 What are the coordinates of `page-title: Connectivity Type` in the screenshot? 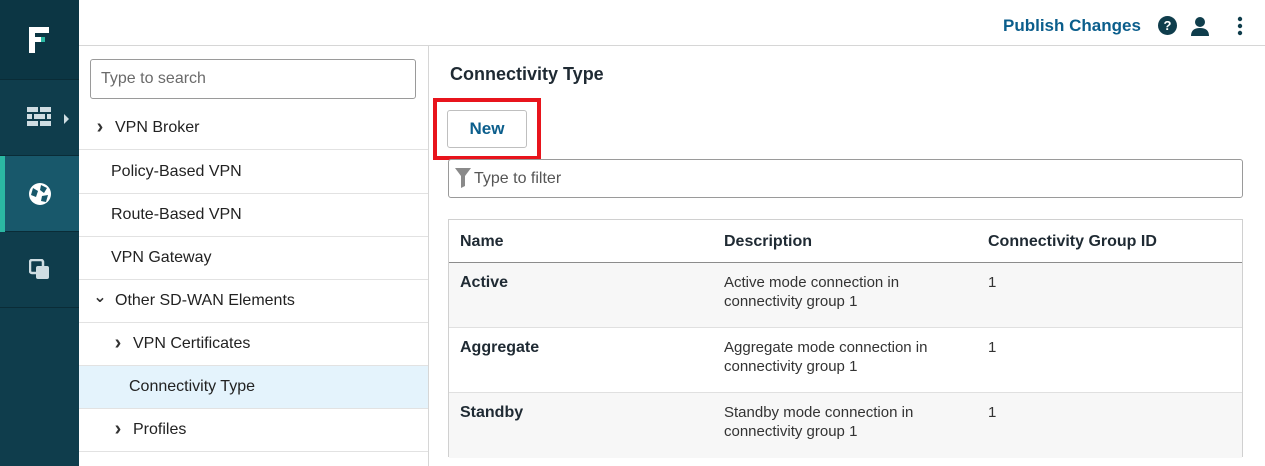 It's located at (527, 74).